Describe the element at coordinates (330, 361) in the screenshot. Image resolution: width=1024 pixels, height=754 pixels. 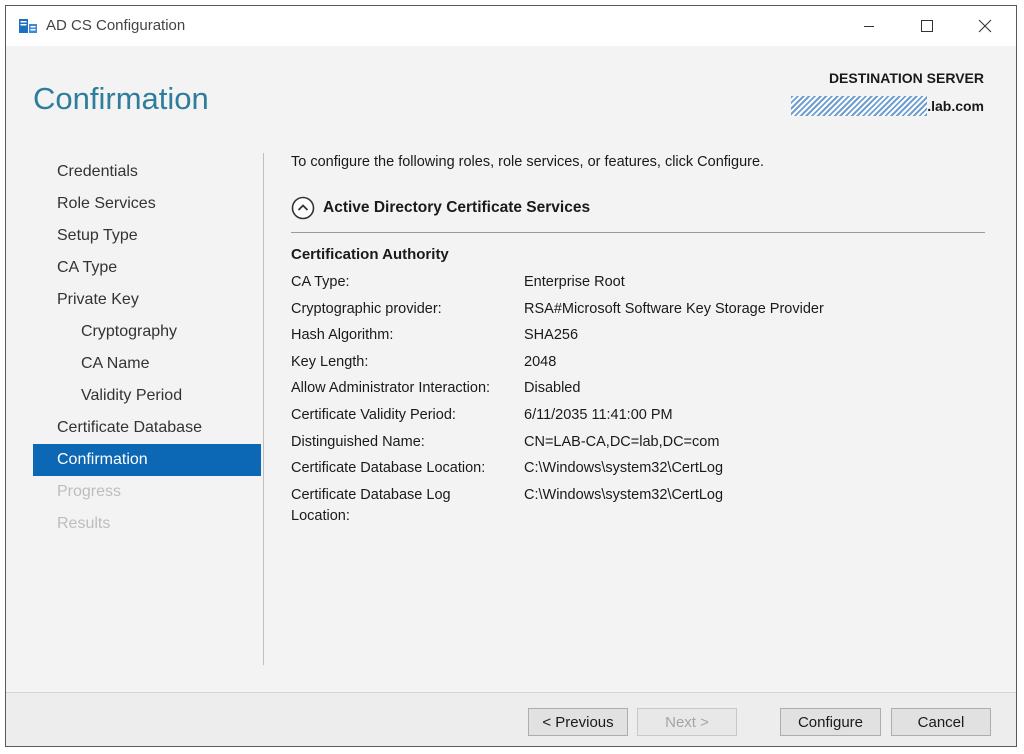
I see `property-label: Key Length:` at that location.